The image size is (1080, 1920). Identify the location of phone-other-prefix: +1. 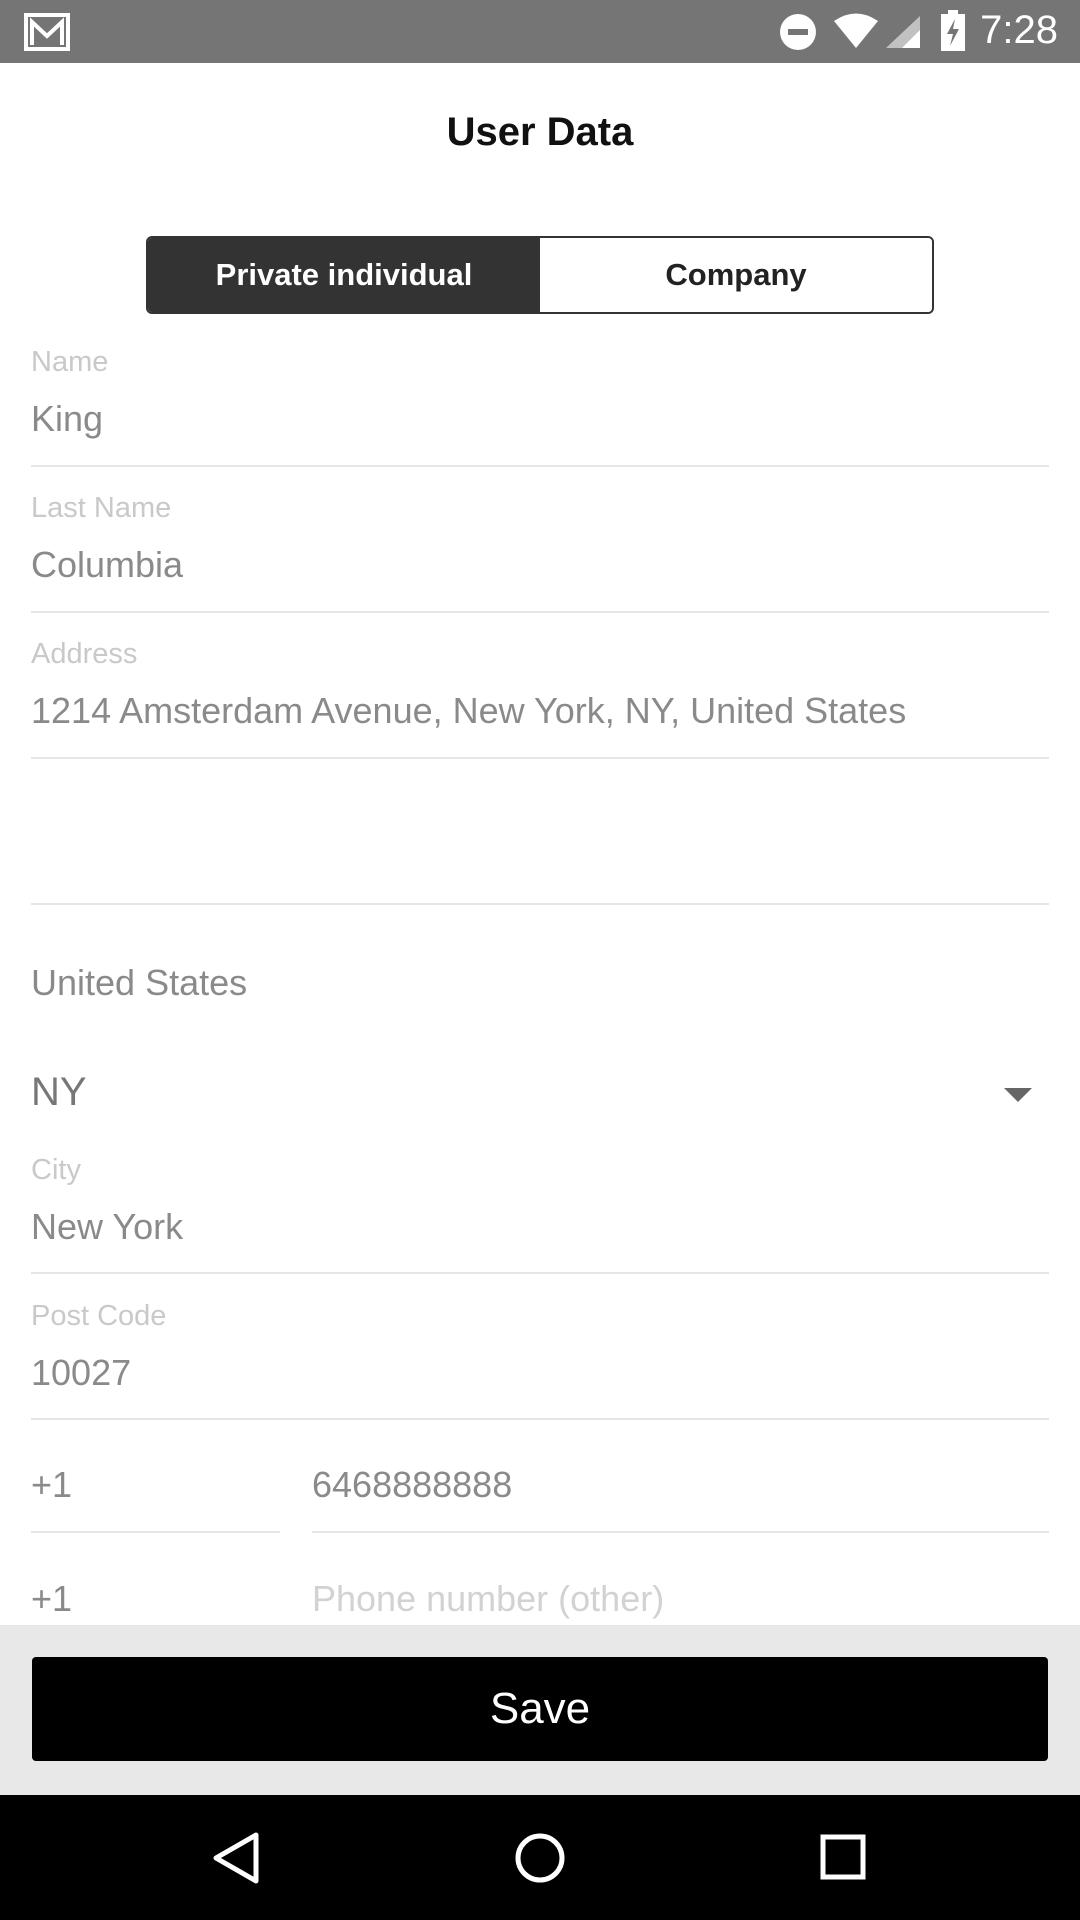
(51, 1599).